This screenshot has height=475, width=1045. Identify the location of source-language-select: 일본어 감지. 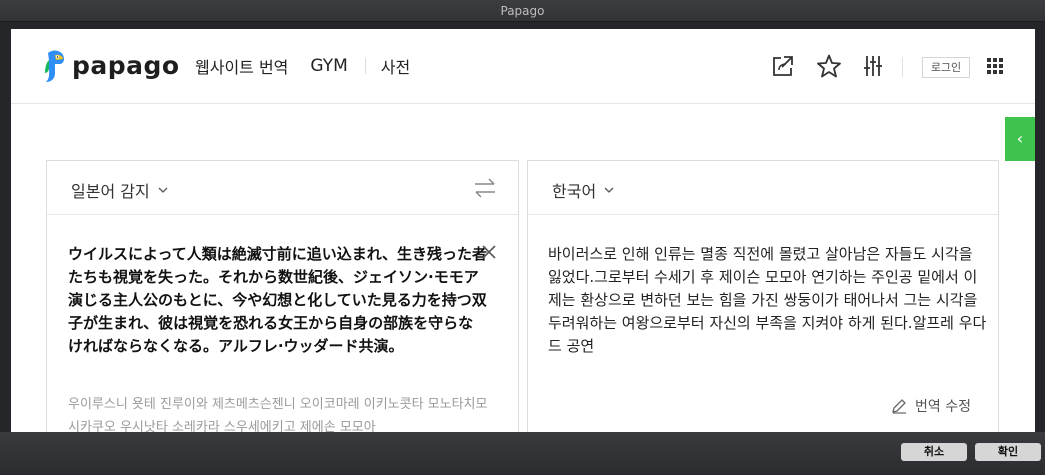
(119, 190).